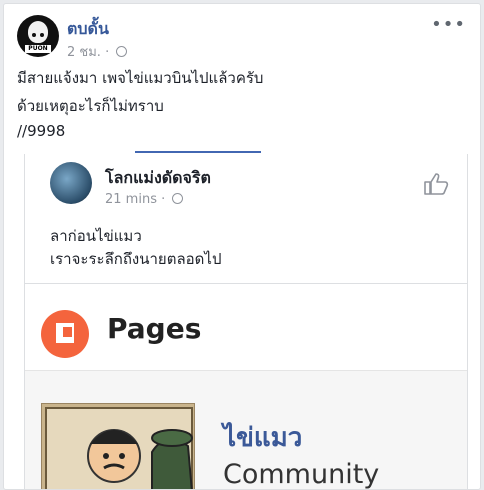 The height and width of the screenshot is (490, 484). What do you see at coordinates (158, 178) in the screenshot?
I see `shared-author-name: โลกแม่งดัดจริต` at bounding box center [158, 178].